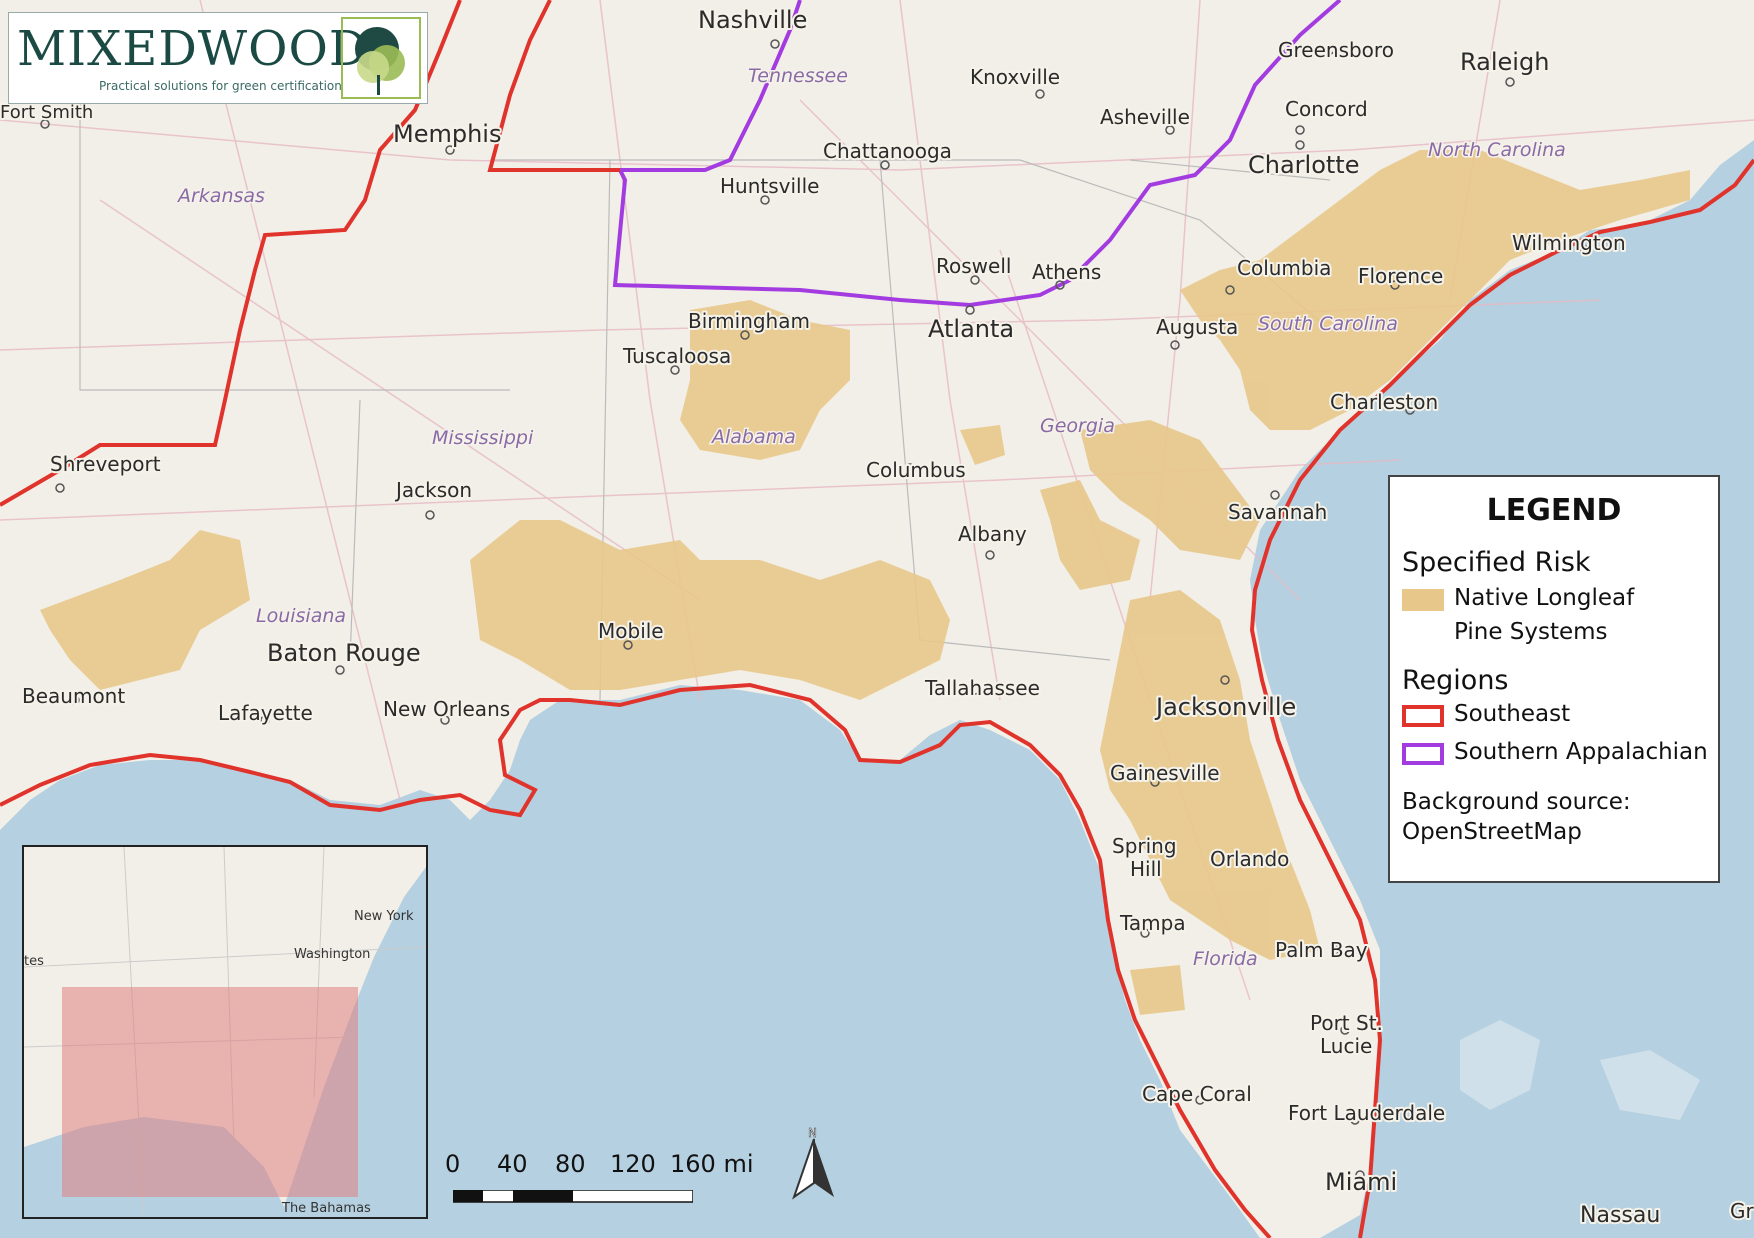  I want to click on inset-label-washington: Washington, so click(332, 954).